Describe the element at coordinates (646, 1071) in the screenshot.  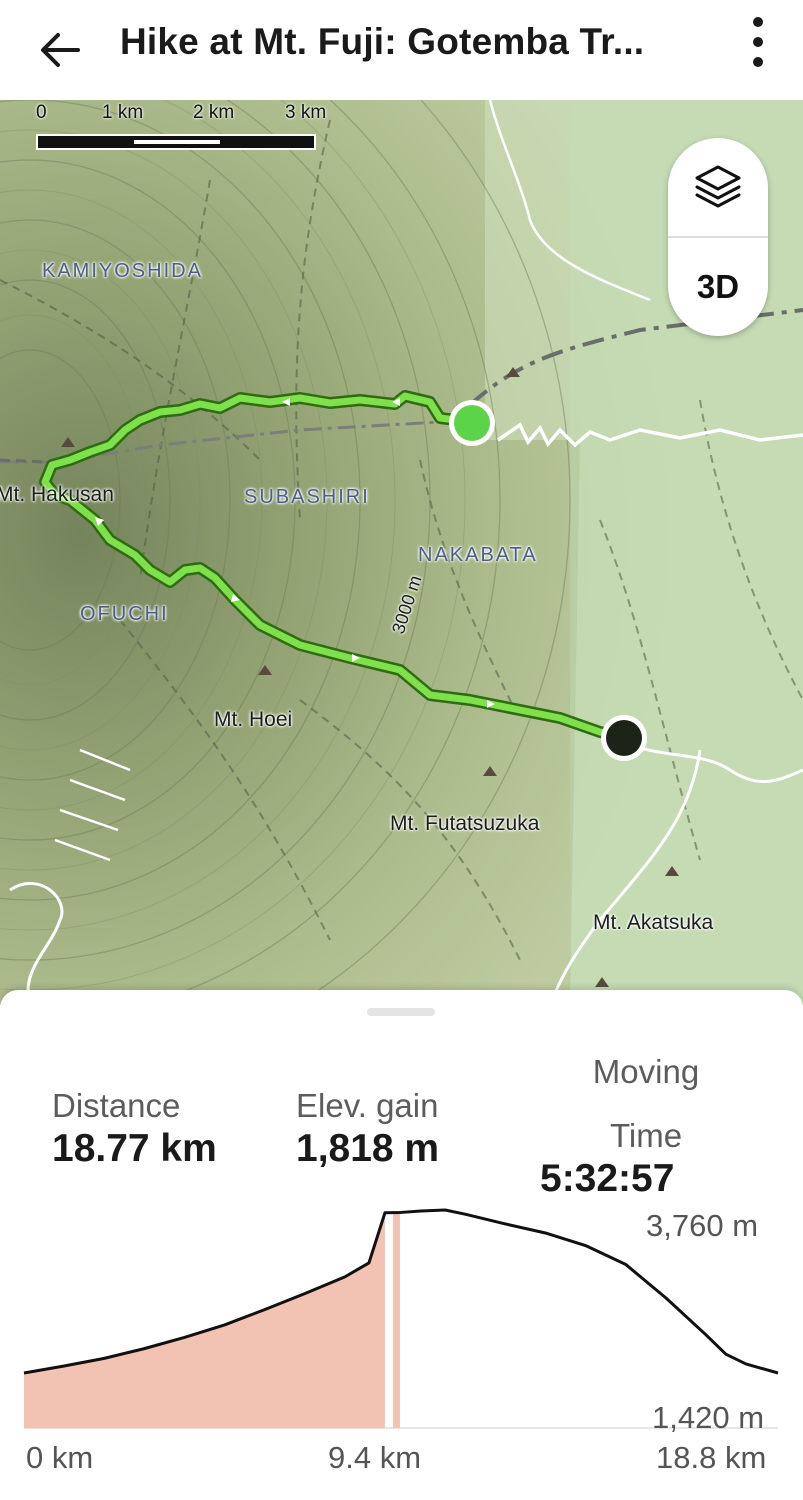
I see `moving-time-label-line1: Moving` at that location.